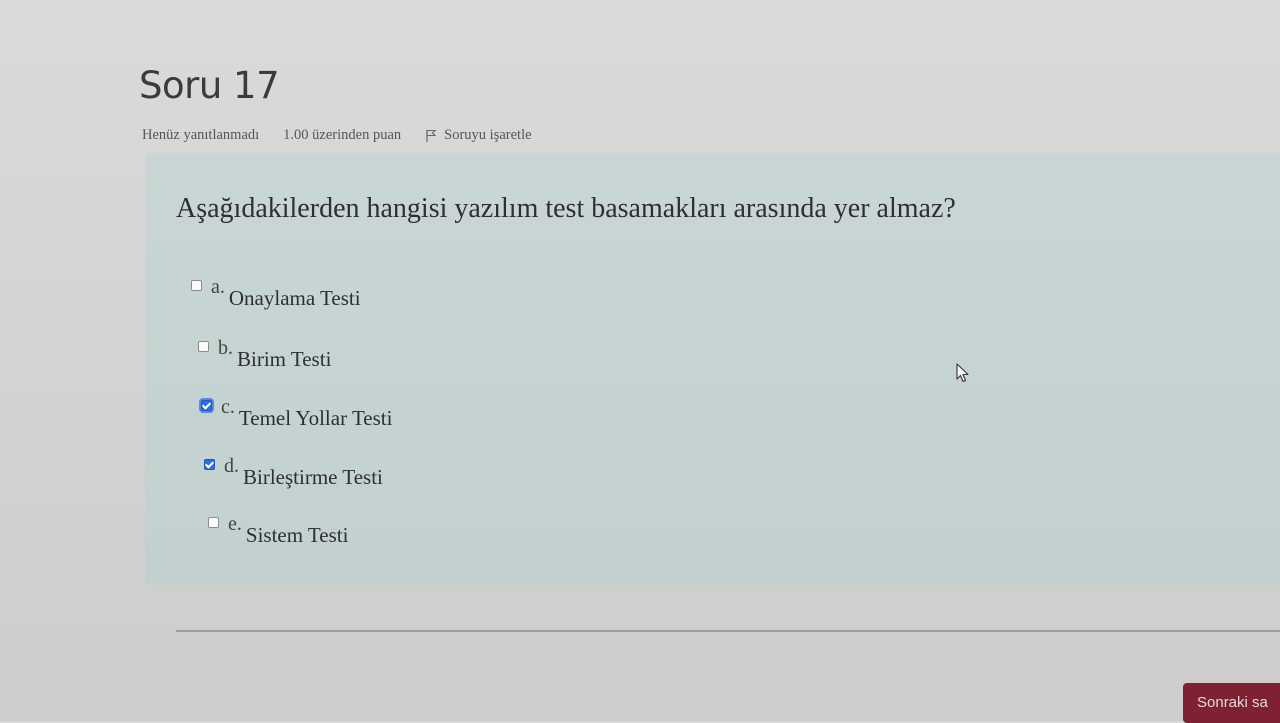 This screenshot has height=723, width=1280. What do you see at coordinates (431, 135) in the screenshot?
I see `flag-icon` at bounding box center [431, 135].